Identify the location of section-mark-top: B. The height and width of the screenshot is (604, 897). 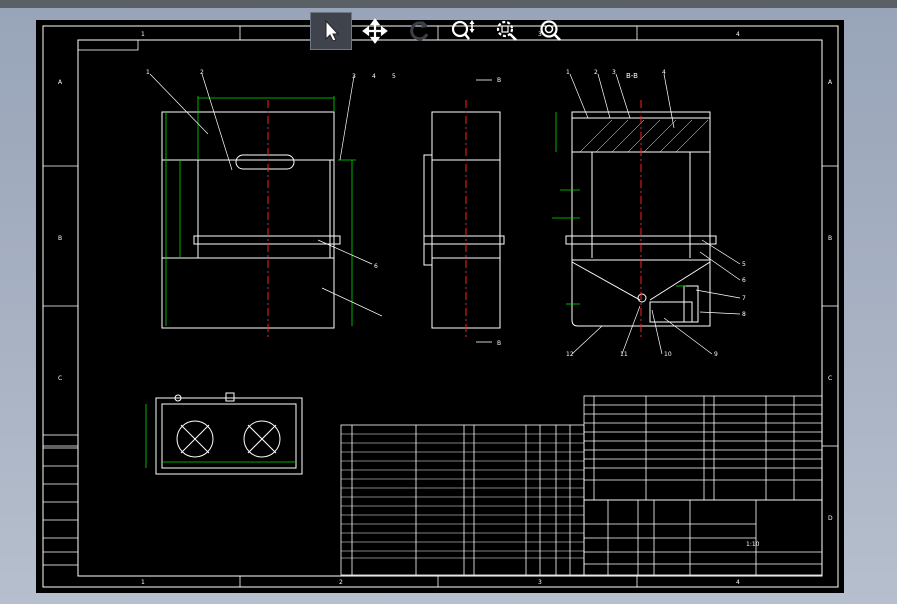
(499, 80).